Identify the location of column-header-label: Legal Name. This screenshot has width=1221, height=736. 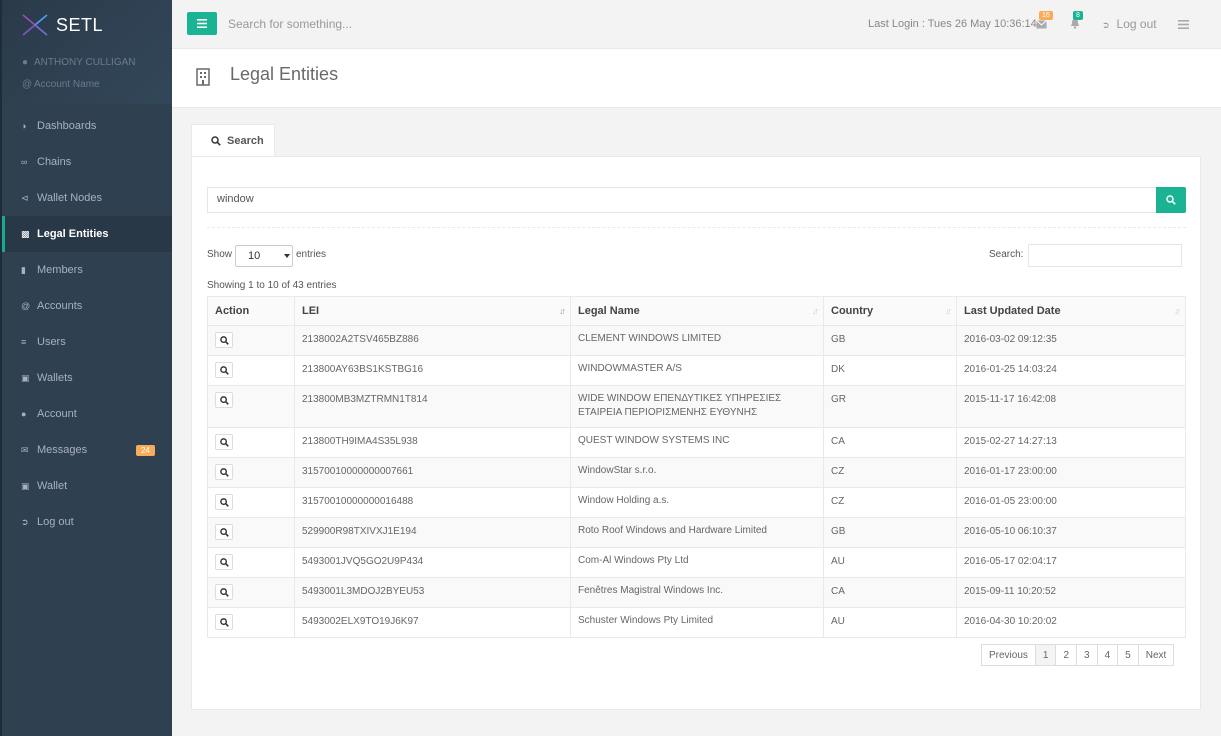
(609, 311).